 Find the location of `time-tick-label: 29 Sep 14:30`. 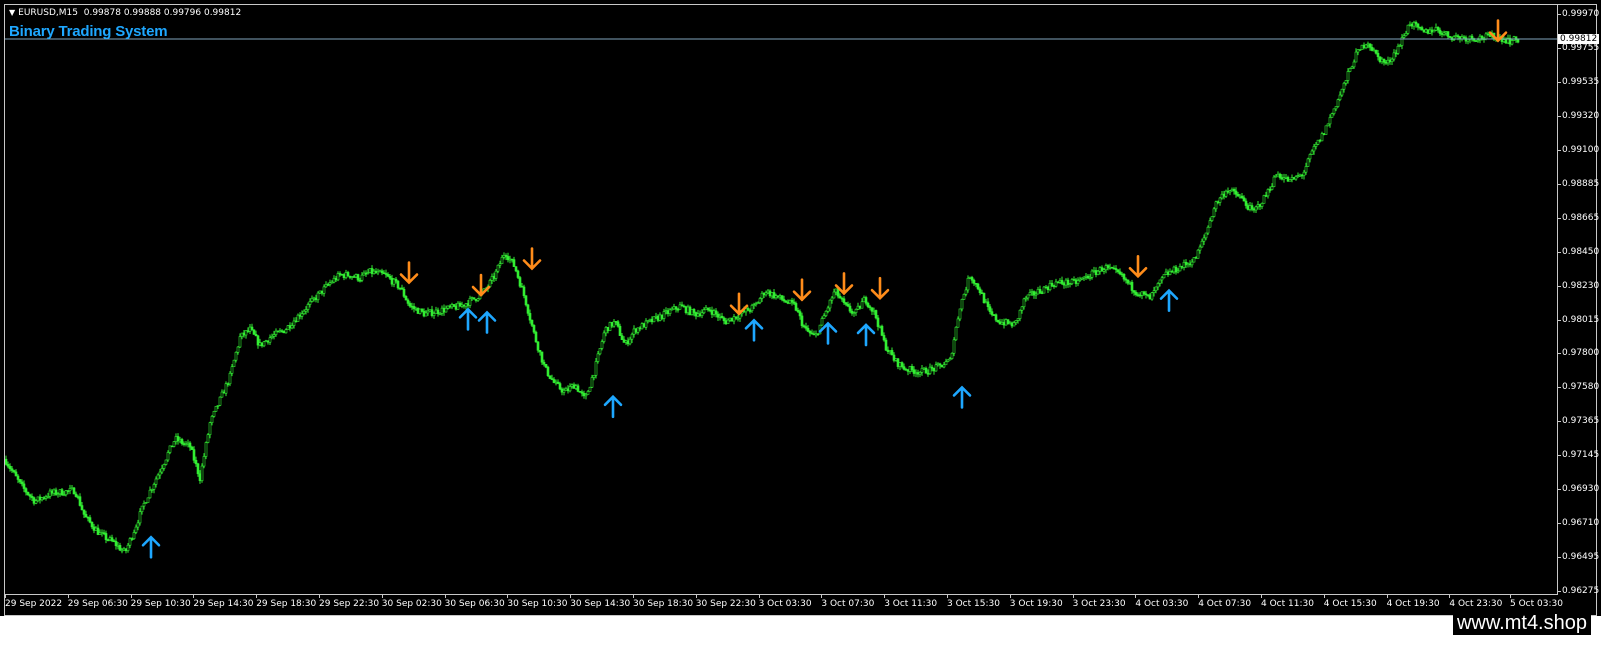

time-tick-label: 29 Sep 14:30 is located at coordinates (223, 602).